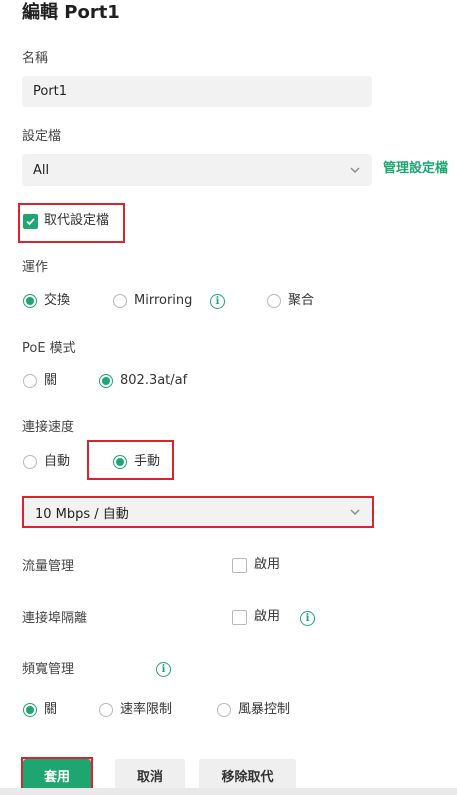 The image size is (457, 795). I want to click on name-input-value: Port1, so click(50, 91).